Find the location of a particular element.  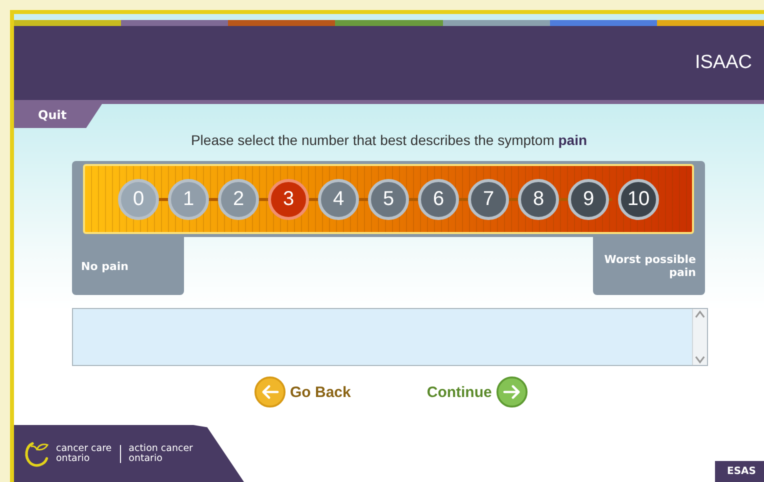

comment-field is located at coordinates (390, 337).